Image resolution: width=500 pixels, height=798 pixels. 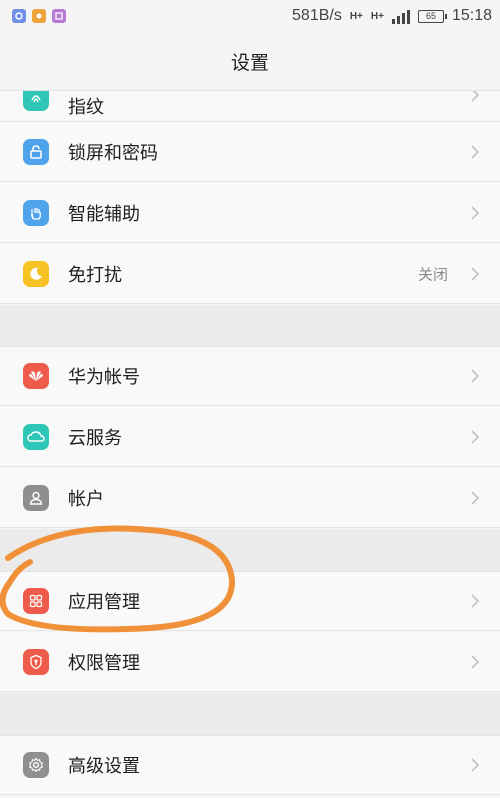 What do you see at coordinates (250, 152) in the screenshot?
I see `row-lock-screen: 锁屏和密码` at bounding box center [250, 152].